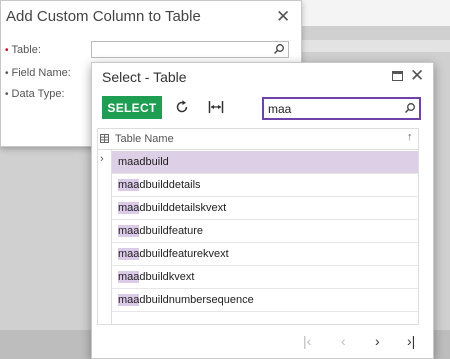 The height and width of the screenshot is (359, 450). I want to click on table-row: maadbuild, so click(265, 162).